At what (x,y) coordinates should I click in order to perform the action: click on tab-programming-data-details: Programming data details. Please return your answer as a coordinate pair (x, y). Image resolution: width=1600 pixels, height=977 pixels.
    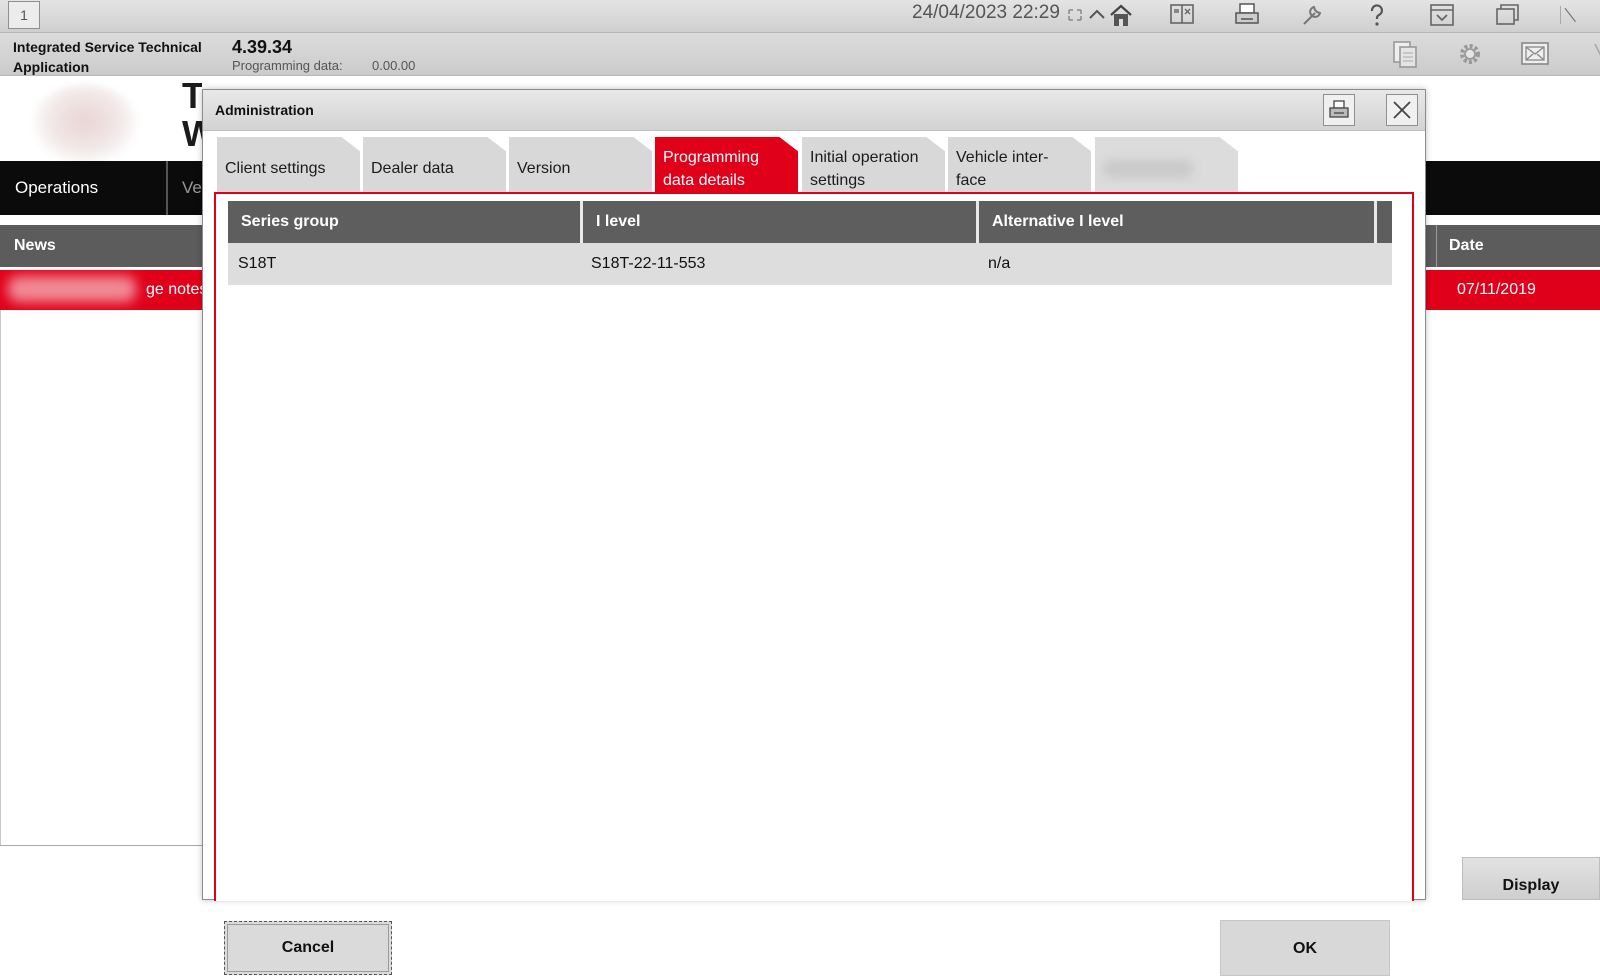
    Looking at the image, I should click on (726, 164).